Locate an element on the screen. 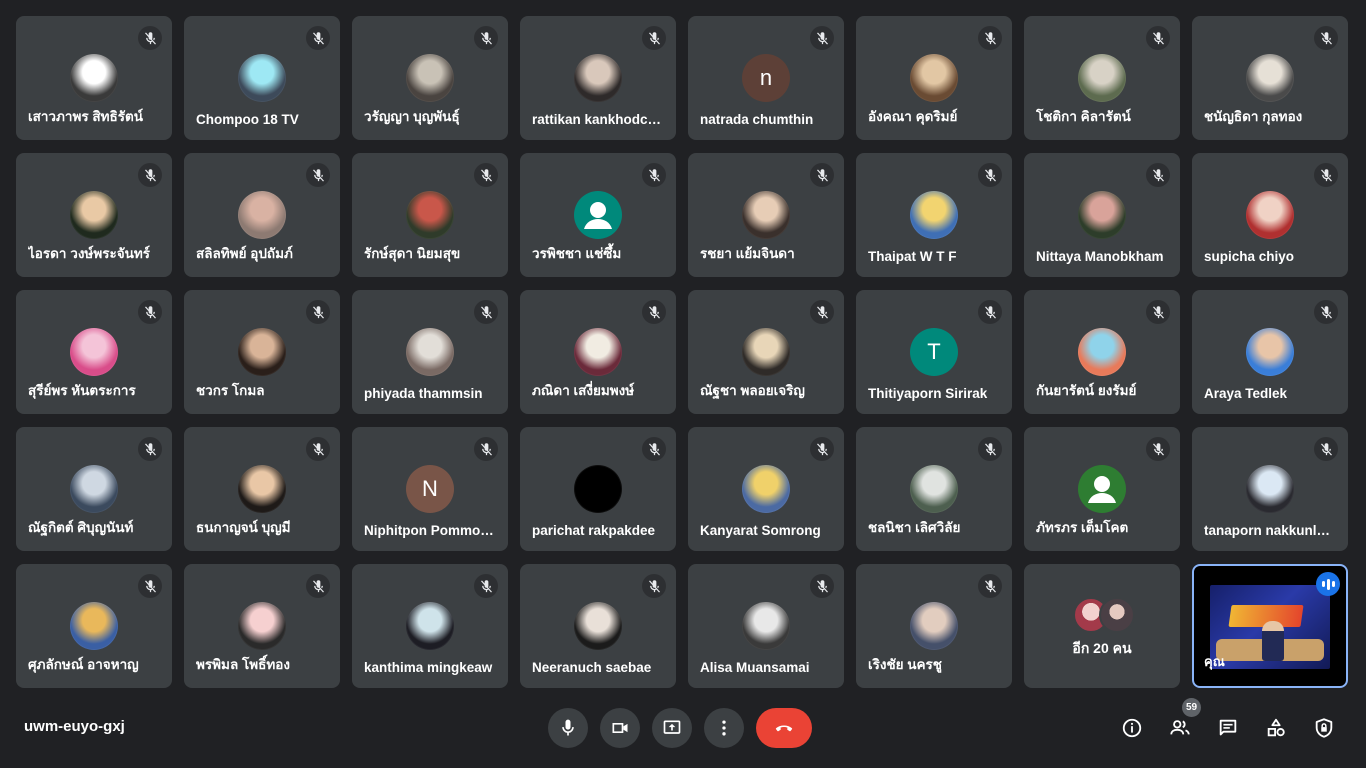  more-avatar is located at coordinates (1117, 615).